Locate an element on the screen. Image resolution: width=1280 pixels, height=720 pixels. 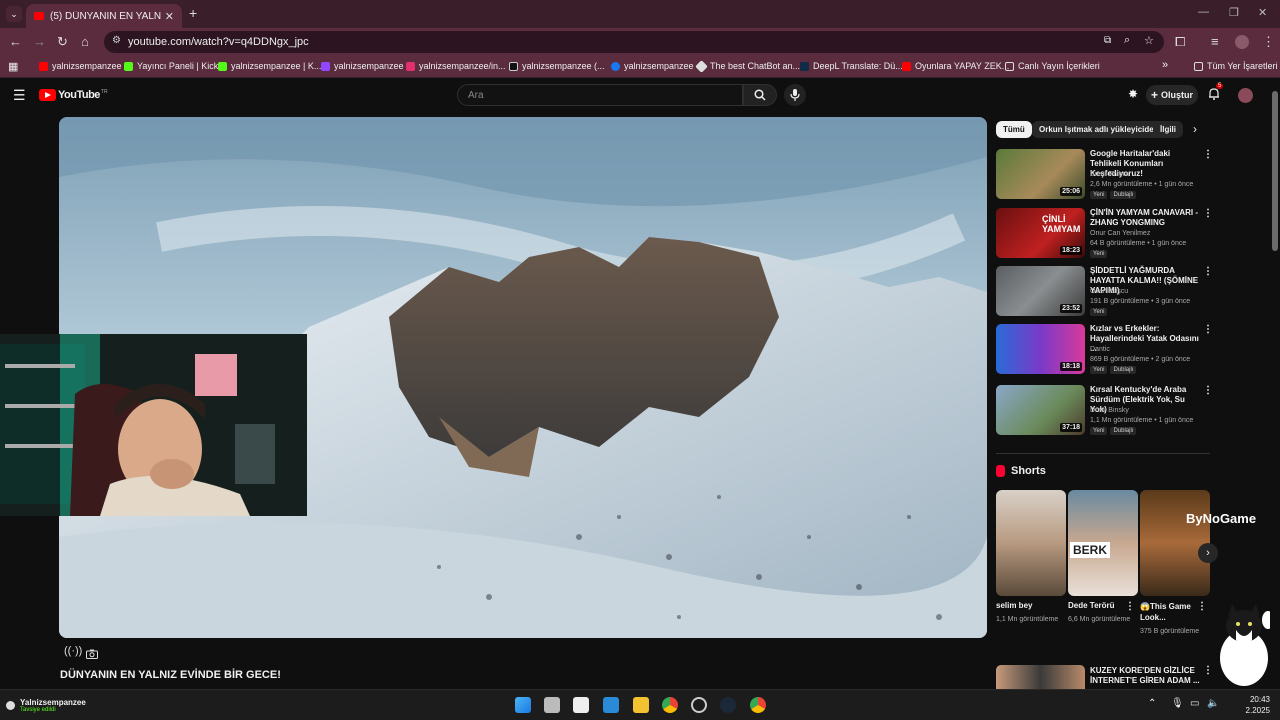
extensions-icon: ⧠ is located at coordinates (1180, 42).